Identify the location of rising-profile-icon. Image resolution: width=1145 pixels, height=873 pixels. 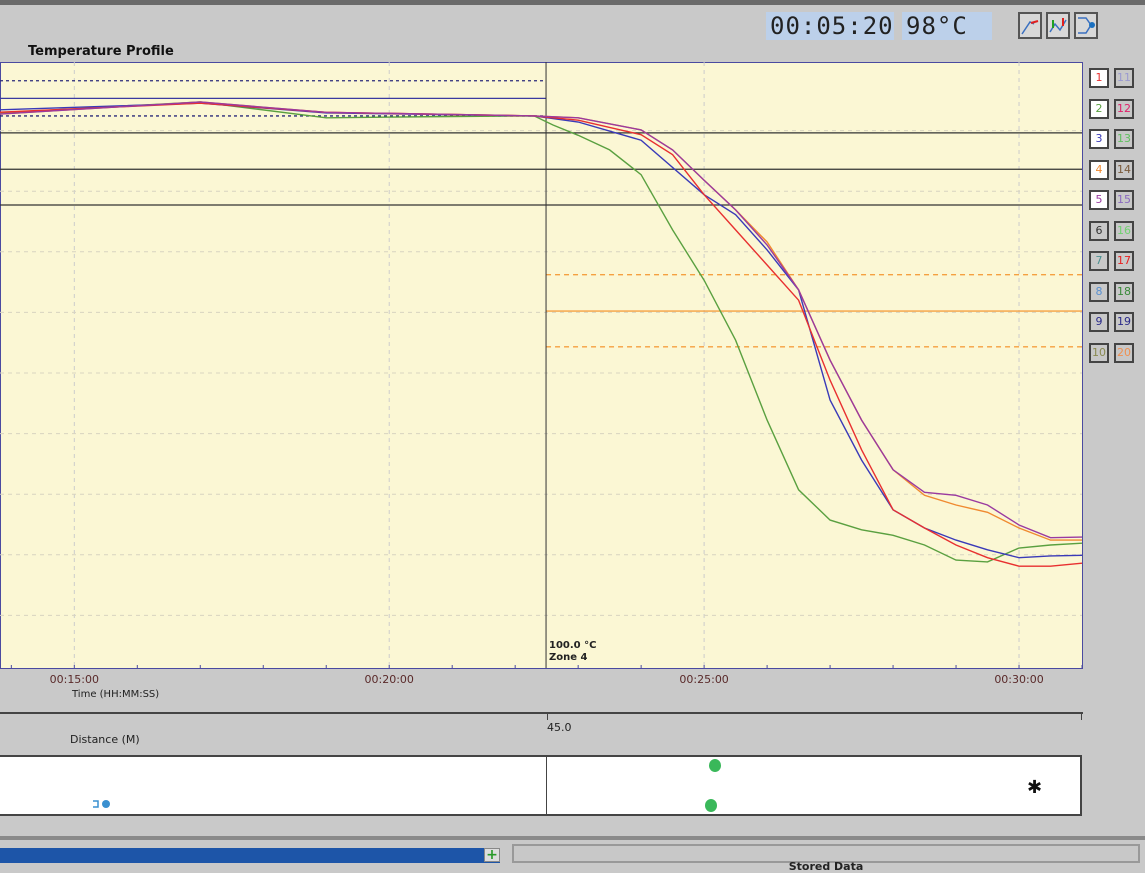
(1030, 27).